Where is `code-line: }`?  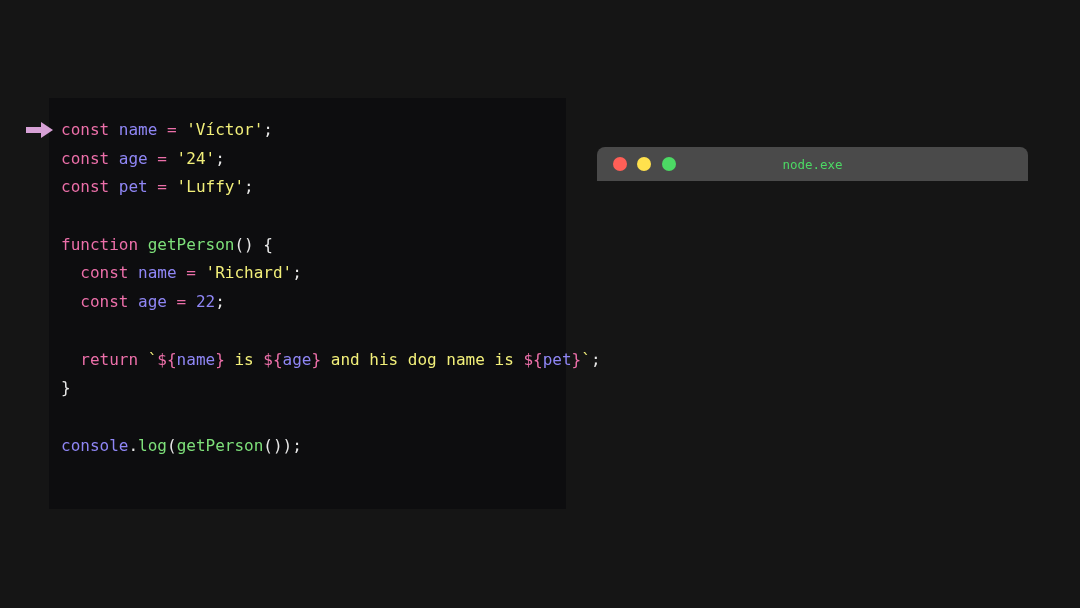 code-line: } is located at coordinates (66, 388).